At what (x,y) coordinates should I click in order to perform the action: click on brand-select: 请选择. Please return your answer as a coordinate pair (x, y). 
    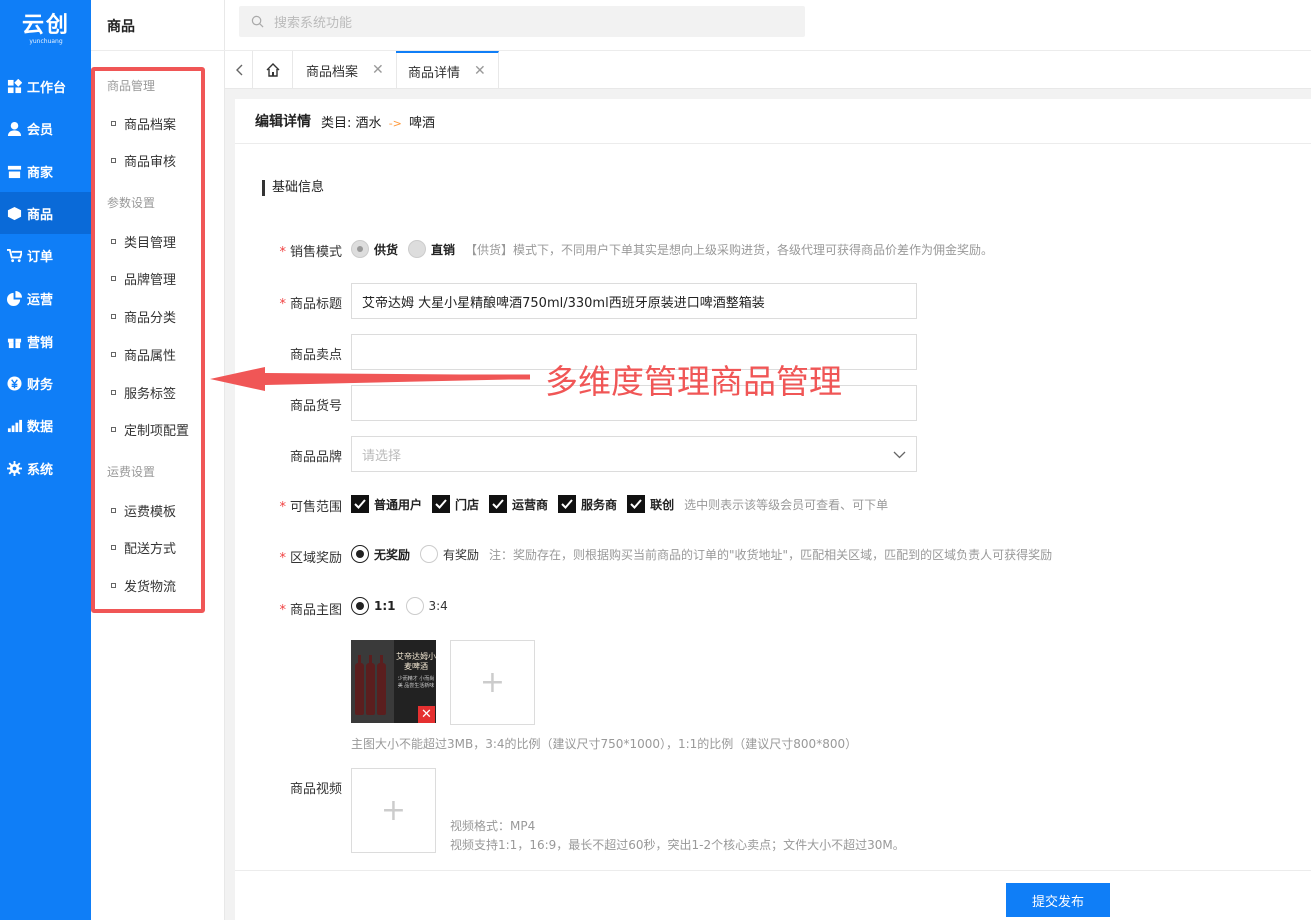
    Looking at the image, I should click on (634, 454).